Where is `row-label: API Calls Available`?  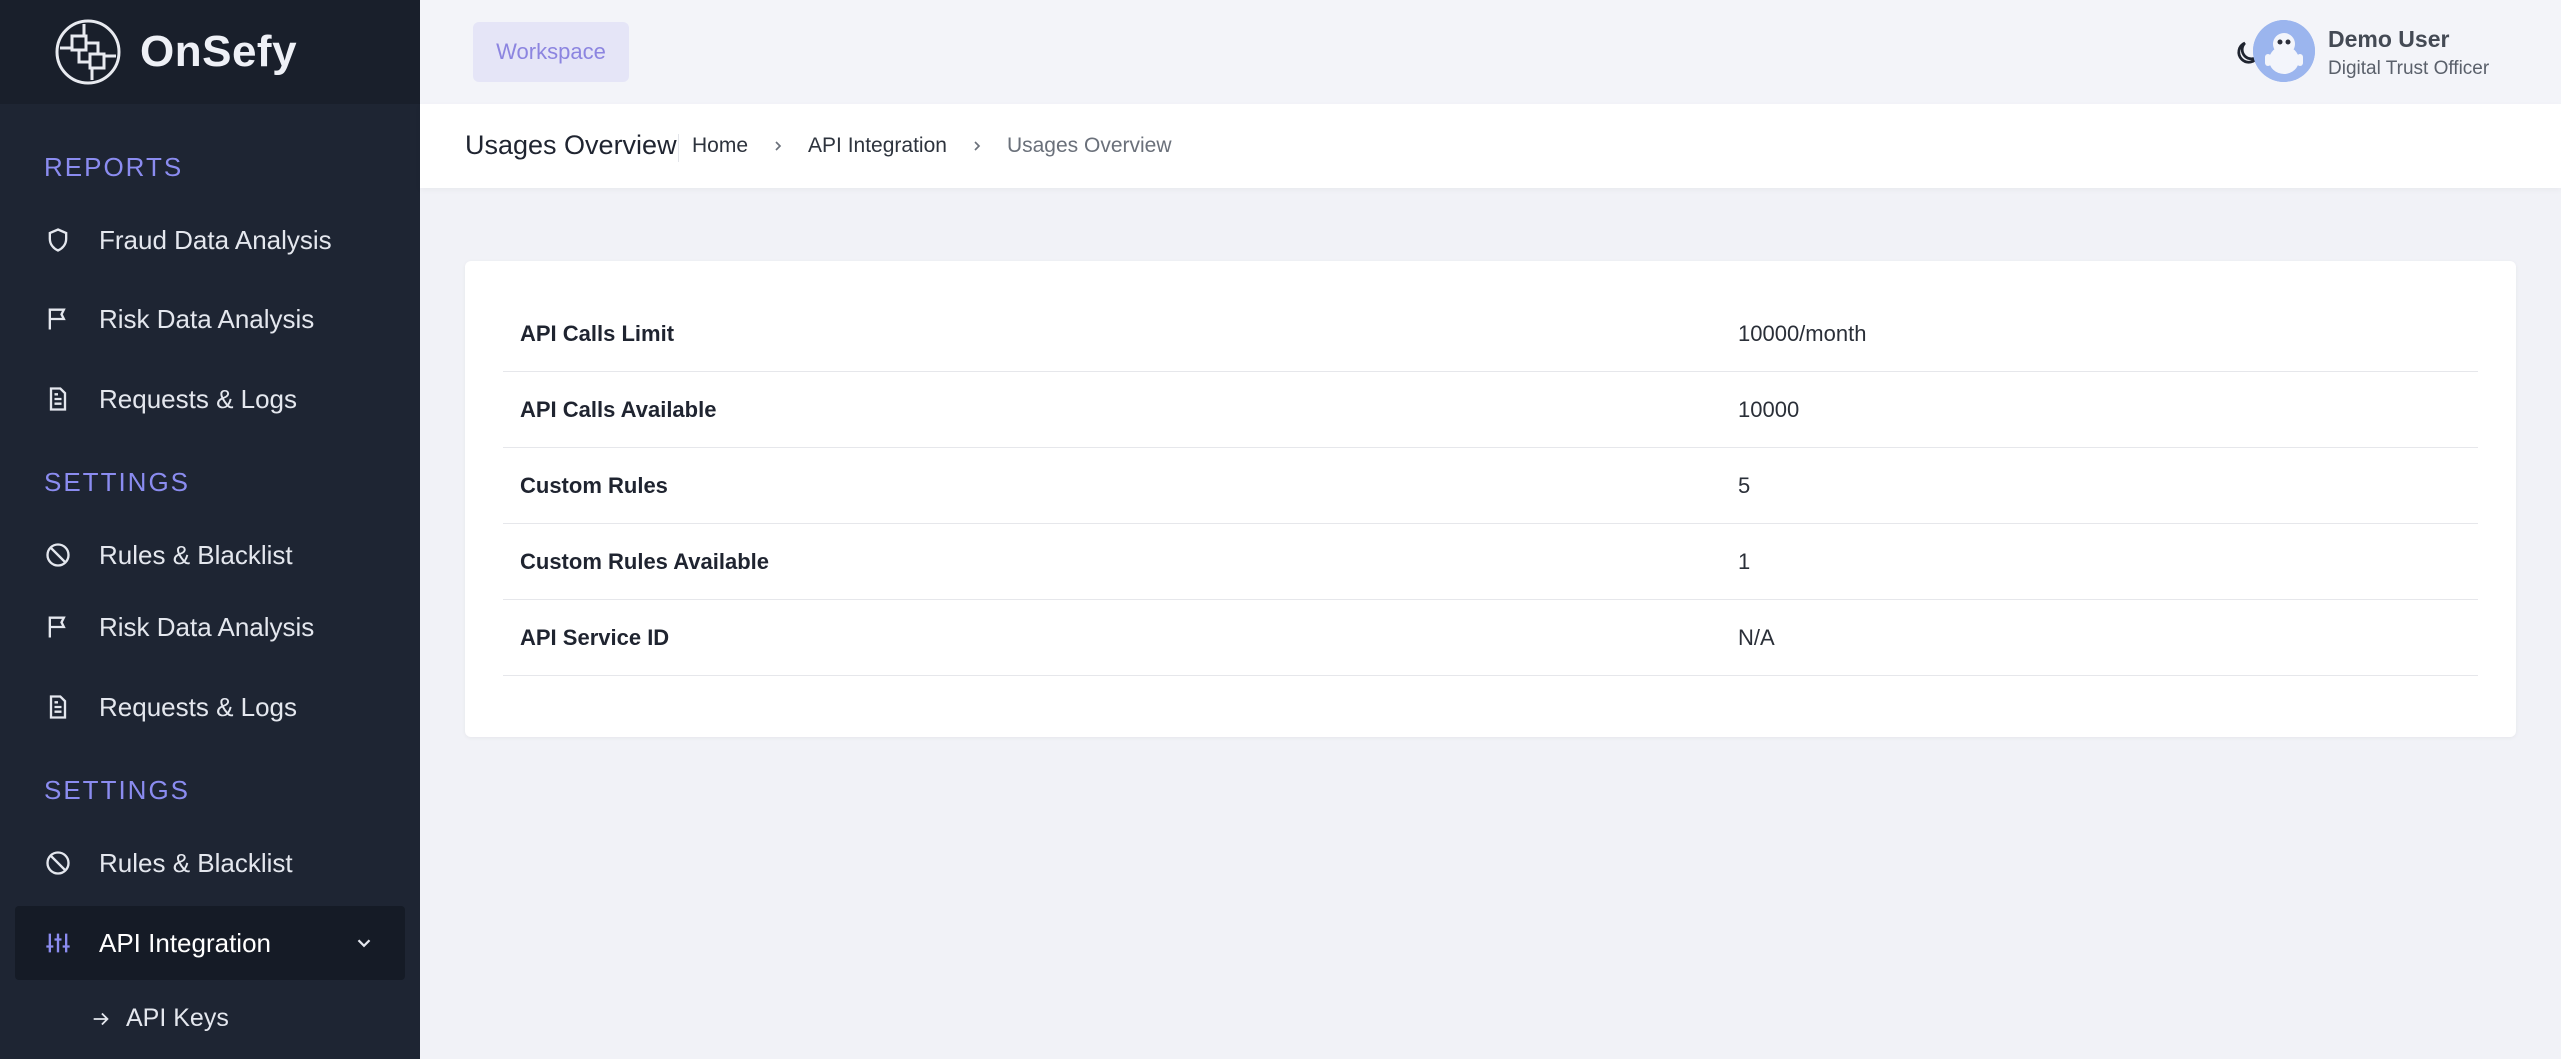 row-label: API Calls Available is located at coordinates (618, 409).